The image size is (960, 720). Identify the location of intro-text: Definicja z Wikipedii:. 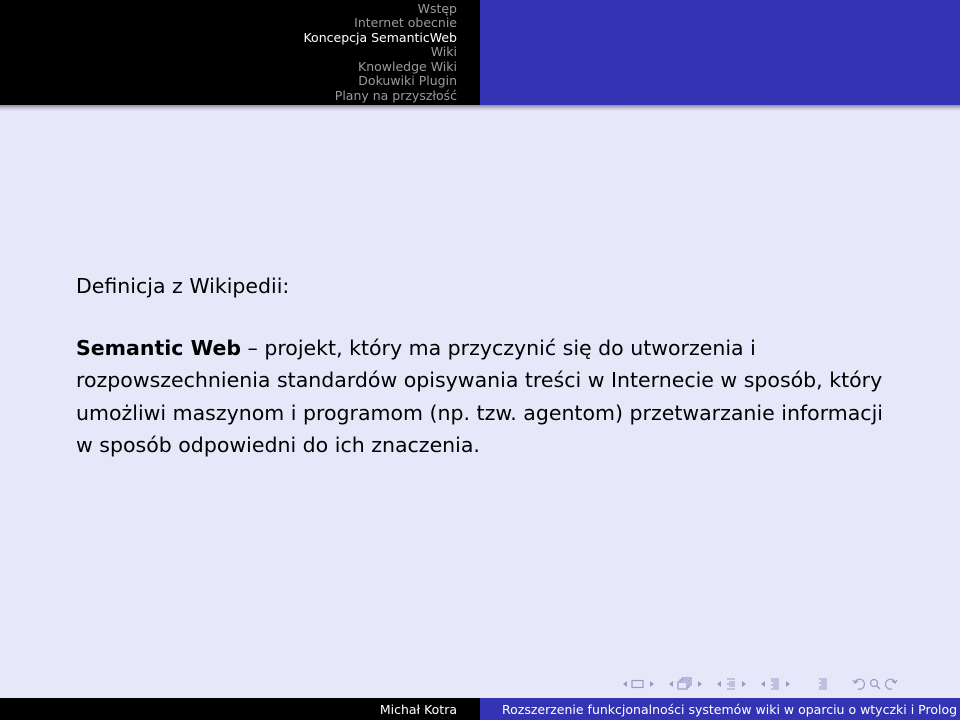
(183, 286).